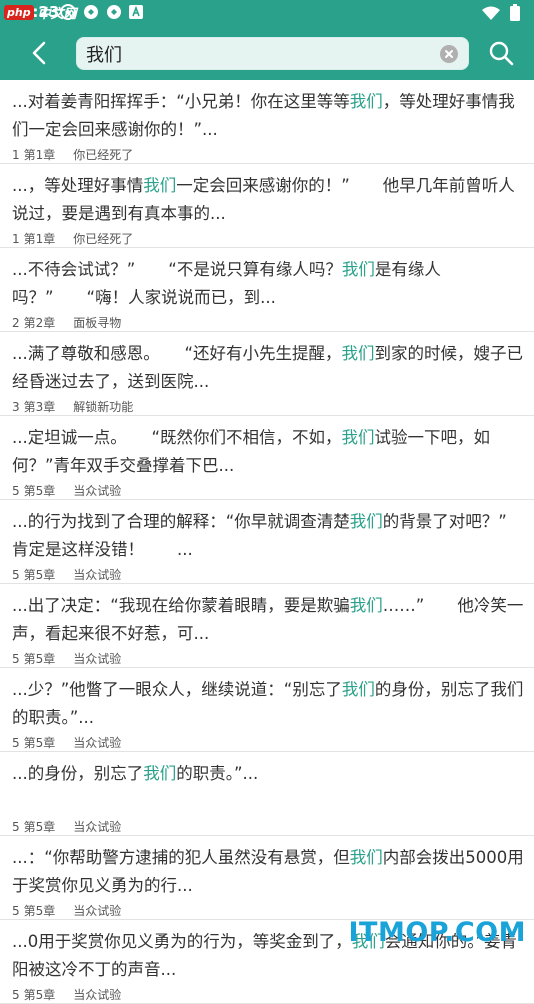 This screenshot has height=1004, width=534. Describe the element at coordinates (182, 941) in the screenshot. I see `excerpt-before: ...0用于奖赏你见义勇为的行为，等奖金到了，` at that location.